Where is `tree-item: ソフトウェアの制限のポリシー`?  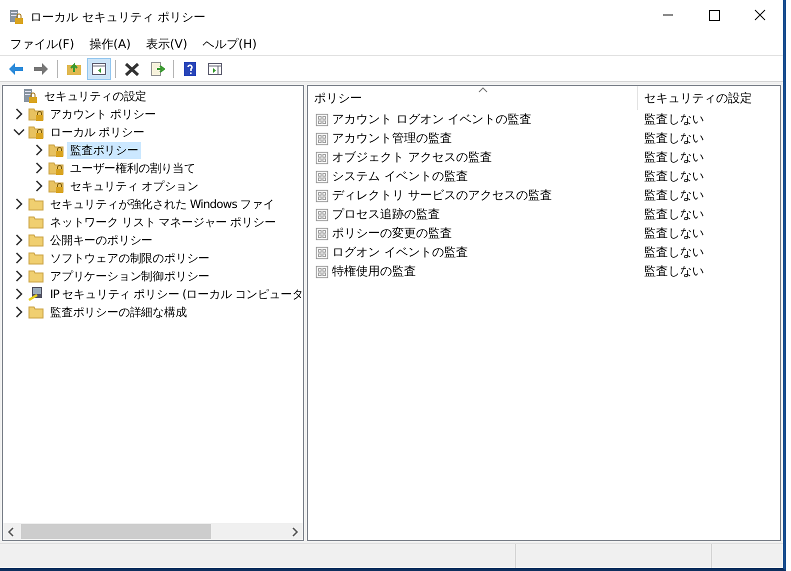 tree-item: ソフトウェアの制限のポリシー is located at coordinates (130, 258).